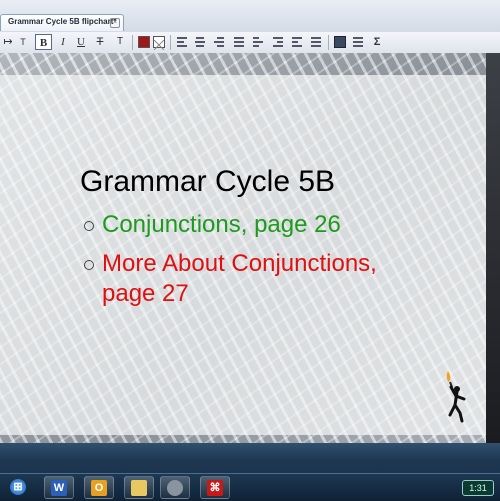 The width and height of the screenshot is (500, 501). What do you see at coordinates (120, 42) in the screenshot?
I see `subscript-button: T` at bounding box center [120, 42].